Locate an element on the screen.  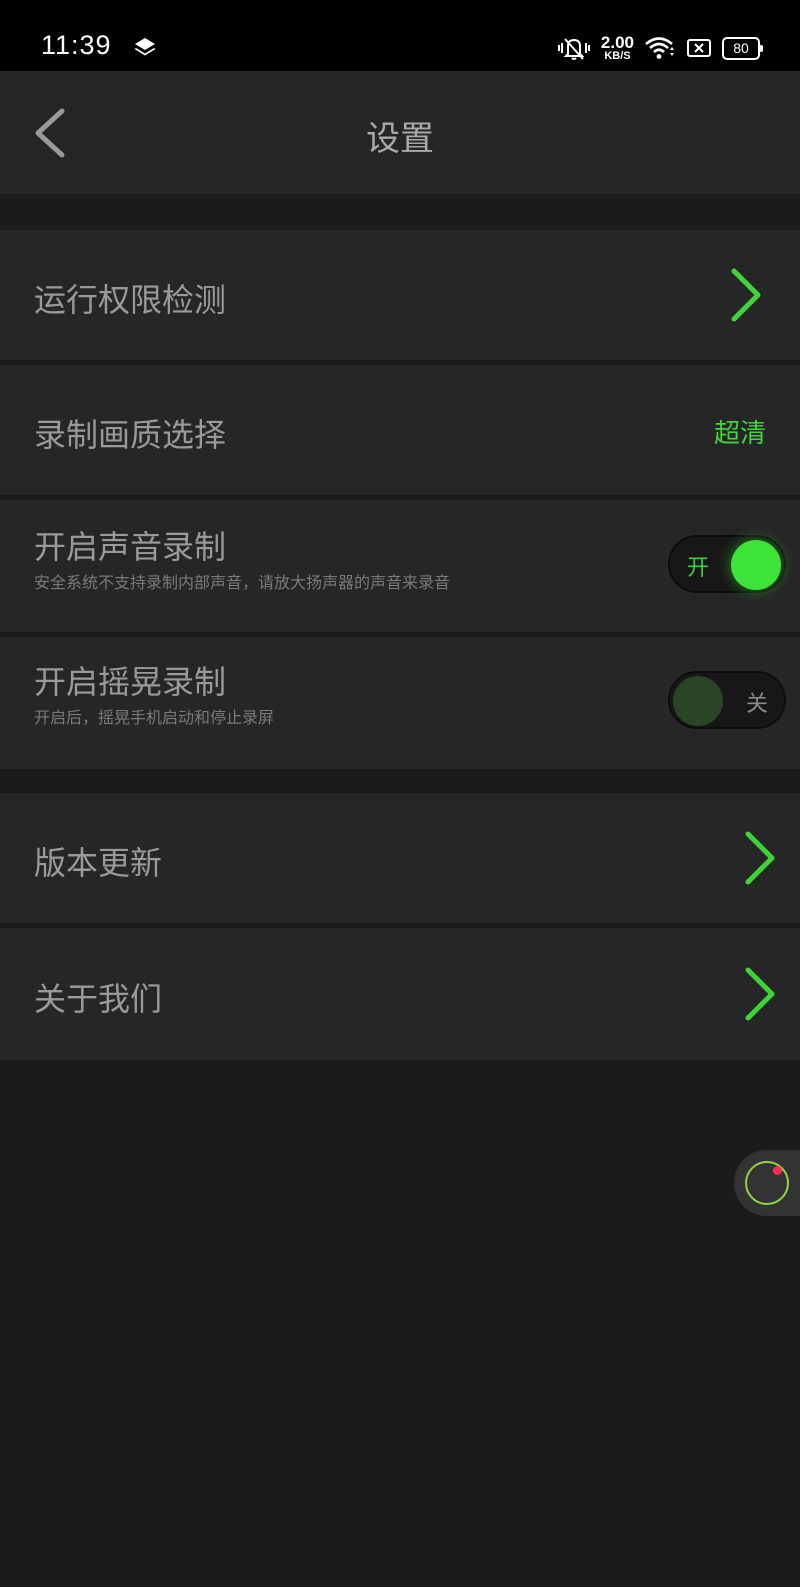
about-us-row: 关于我们 is located at coordinates (400, 994).